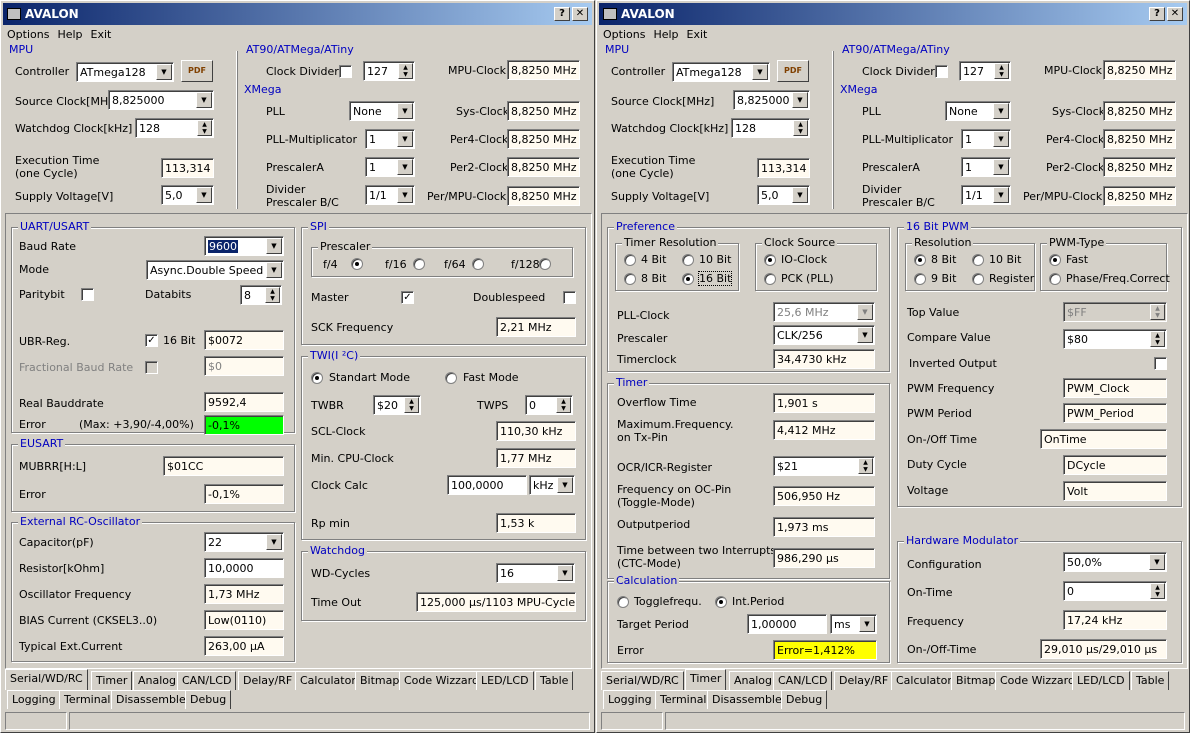 This screenshot has width=1190, height=733. I want to click on spi-f4-radio, so click(357, 264).